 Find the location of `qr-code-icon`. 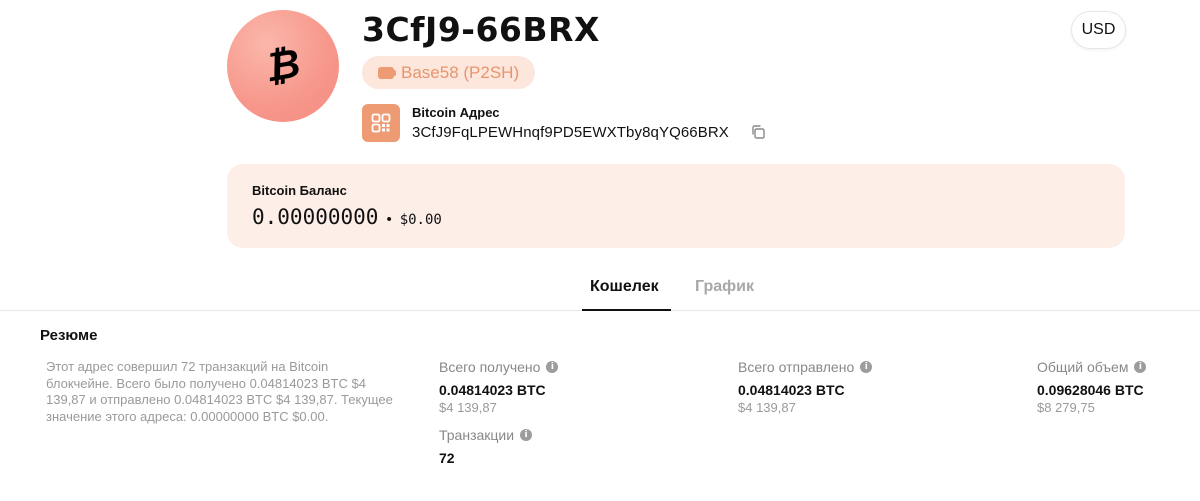

qr-code-icon is located at coordinates (381, 123).